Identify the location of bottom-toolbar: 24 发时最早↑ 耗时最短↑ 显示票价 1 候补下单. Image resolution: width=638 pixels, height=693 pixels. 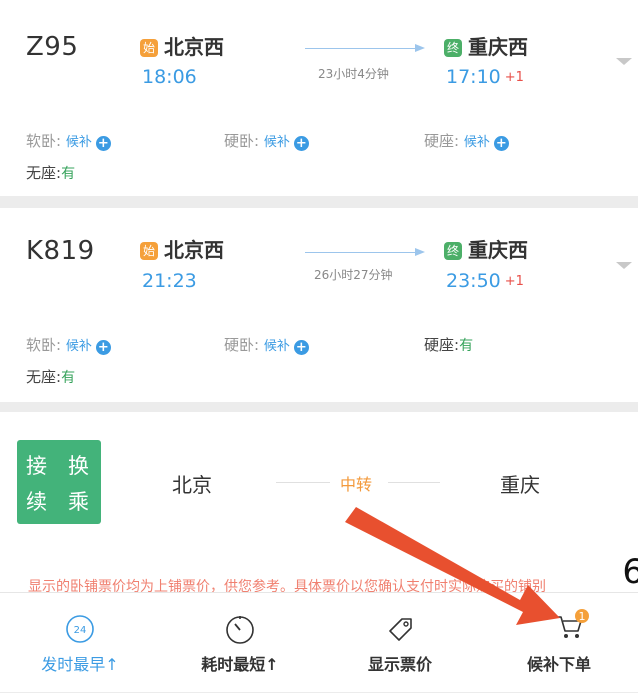
(319, 642).